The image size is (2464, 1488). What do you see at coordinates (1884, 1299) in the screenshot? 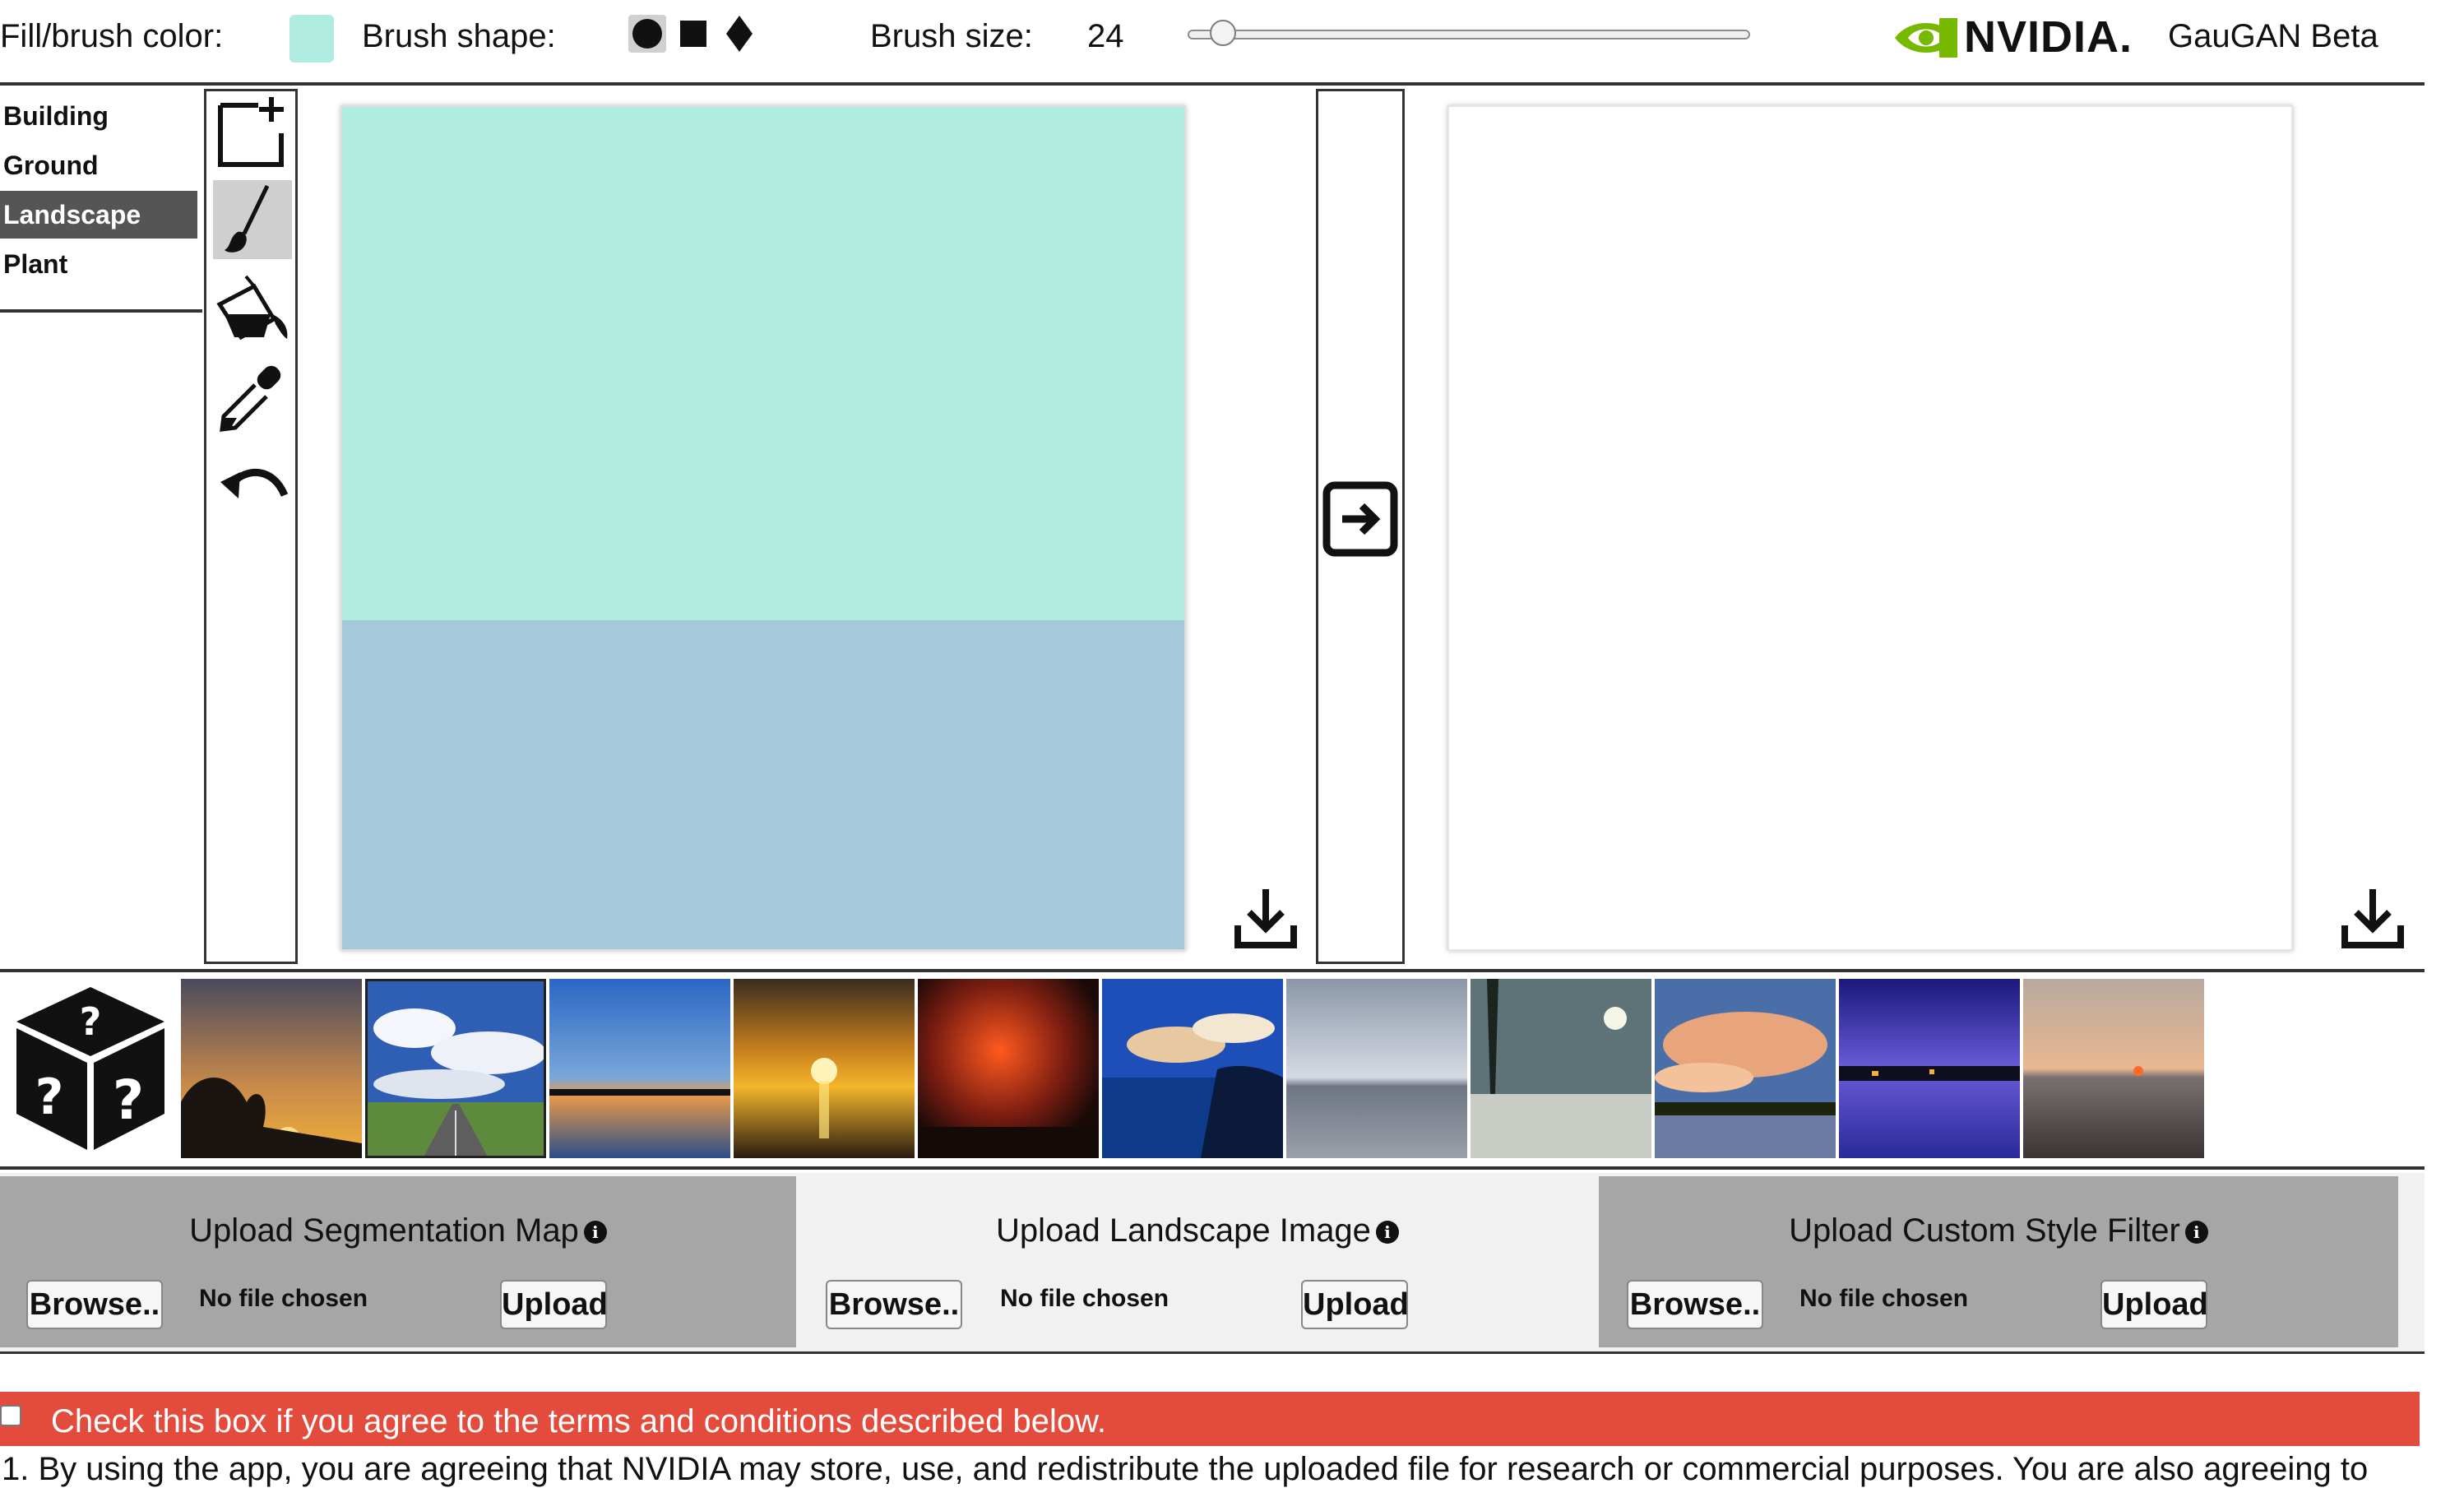
I see `style-file-status: No file chosen` at bounding box center [1884, 1299].